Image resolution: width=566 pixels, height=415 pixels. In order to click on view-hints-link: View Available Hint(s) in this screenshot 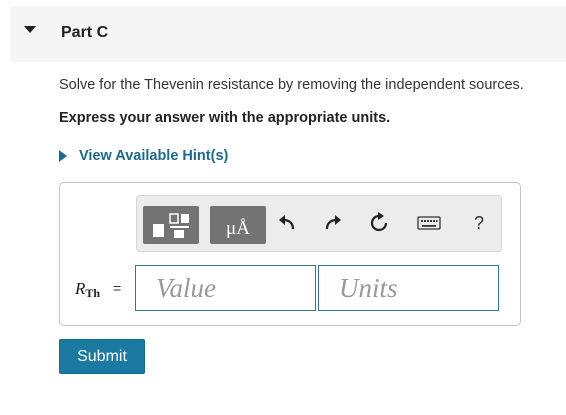, I will do `click(143, 156)`.